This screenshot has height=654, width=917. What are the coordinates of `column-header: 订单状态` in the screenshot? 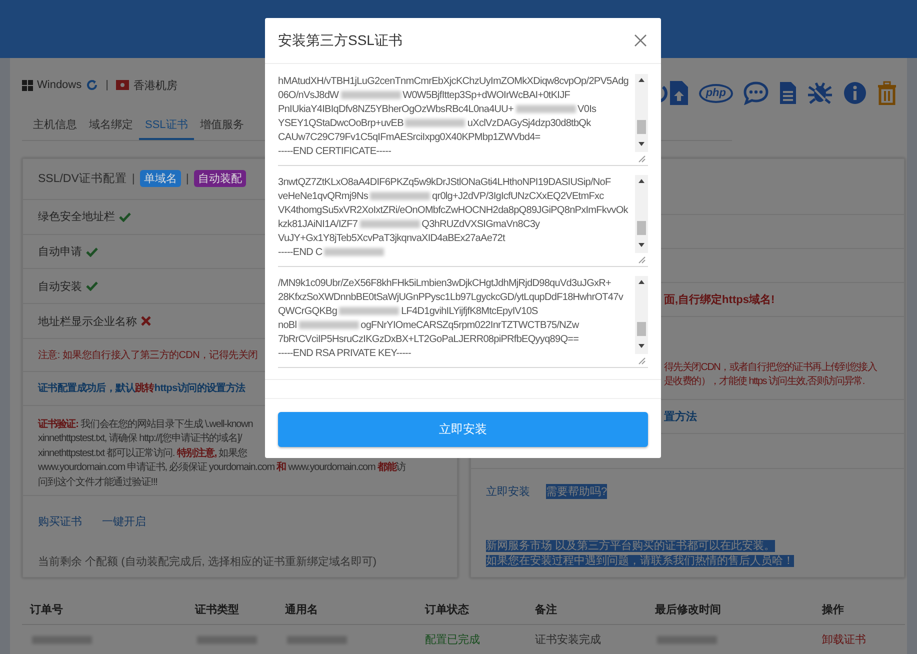 It's located at (472, 610).